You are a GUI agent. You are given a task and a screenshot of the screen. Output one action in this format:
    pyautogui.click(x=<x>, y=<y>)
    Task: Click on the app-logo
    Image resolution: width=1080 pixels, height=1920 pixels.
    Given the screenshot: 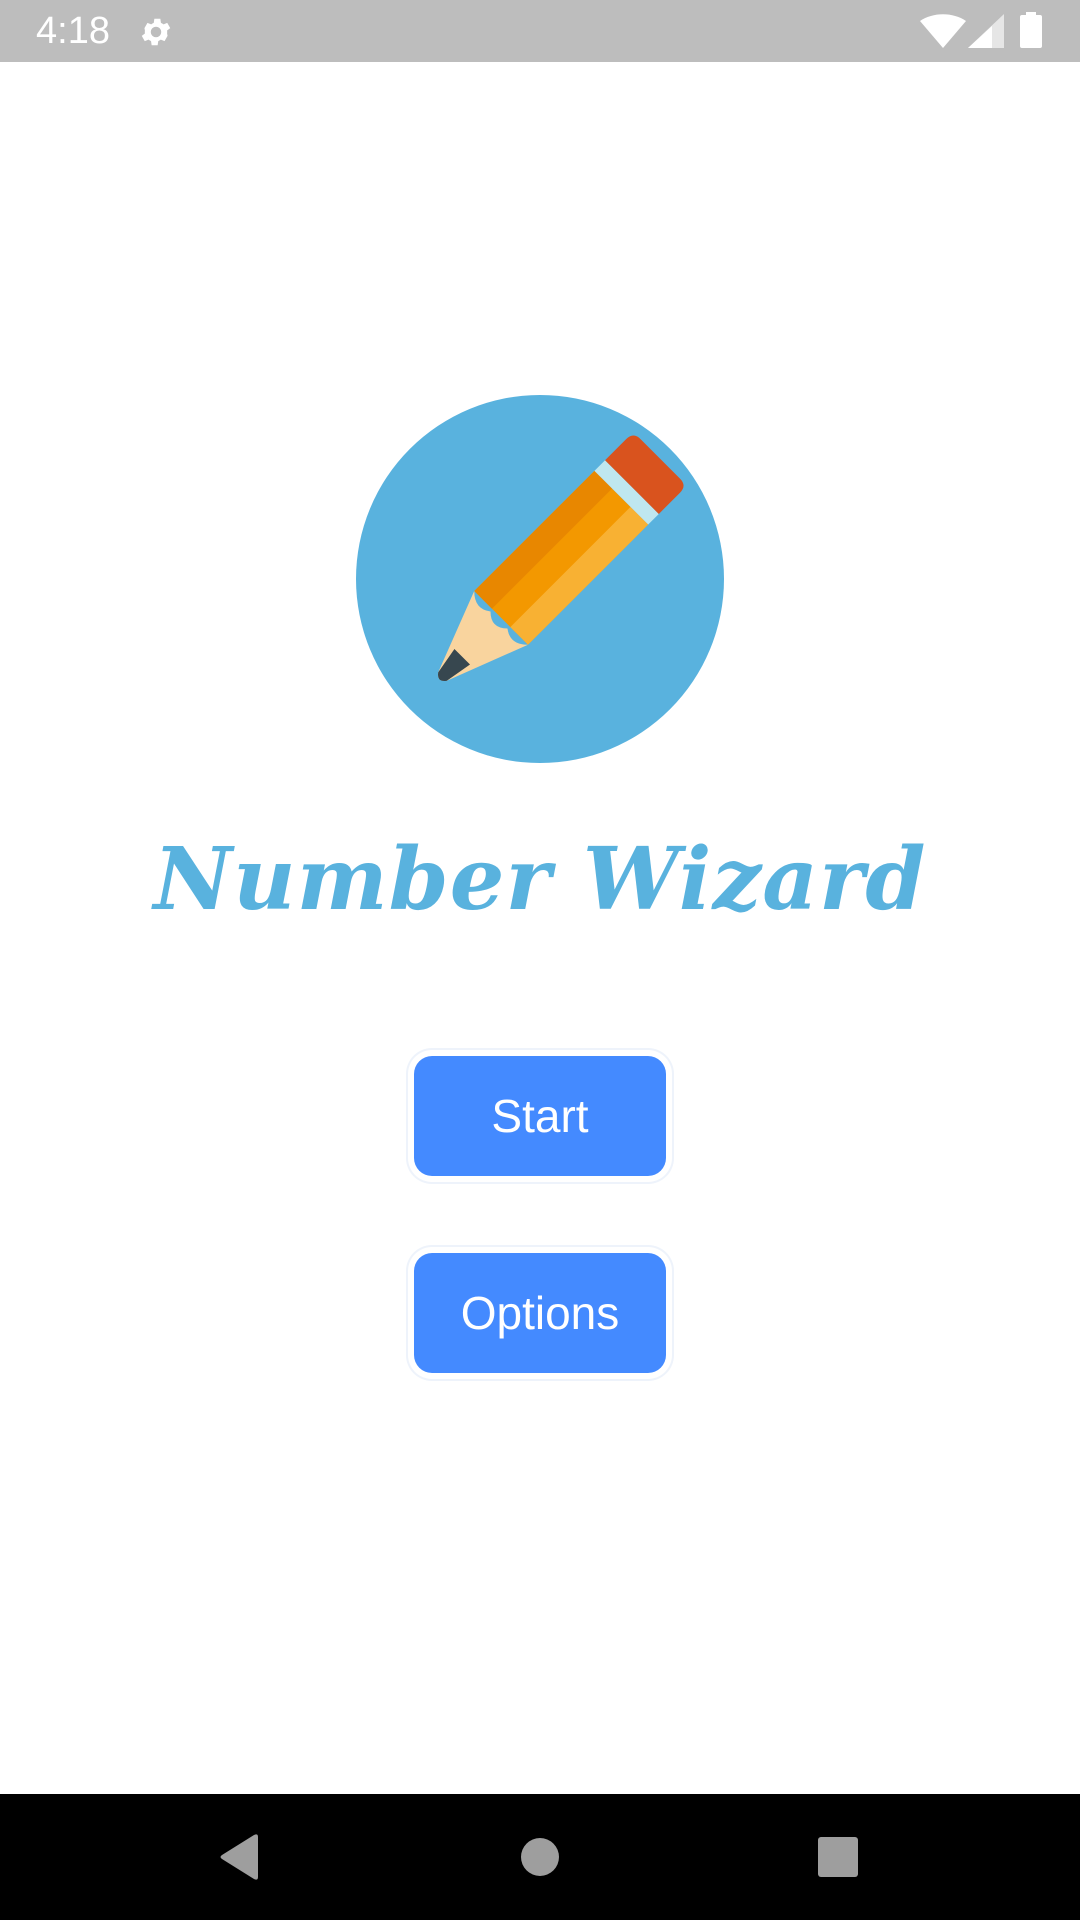 What is the action you would take?
    pyautogui.click(x=540, y=579)
    